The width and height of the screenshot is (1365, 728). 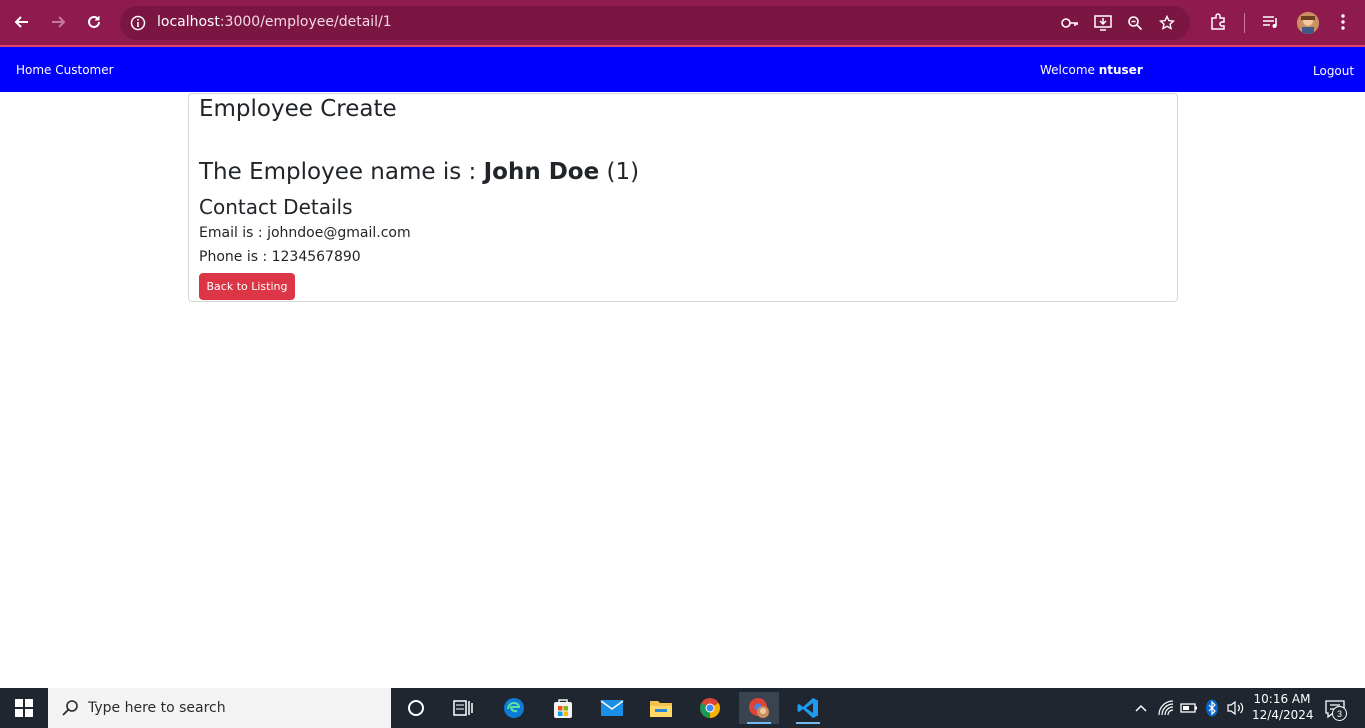 I want to click on employee-id: (1), so click(x=623, y=172).